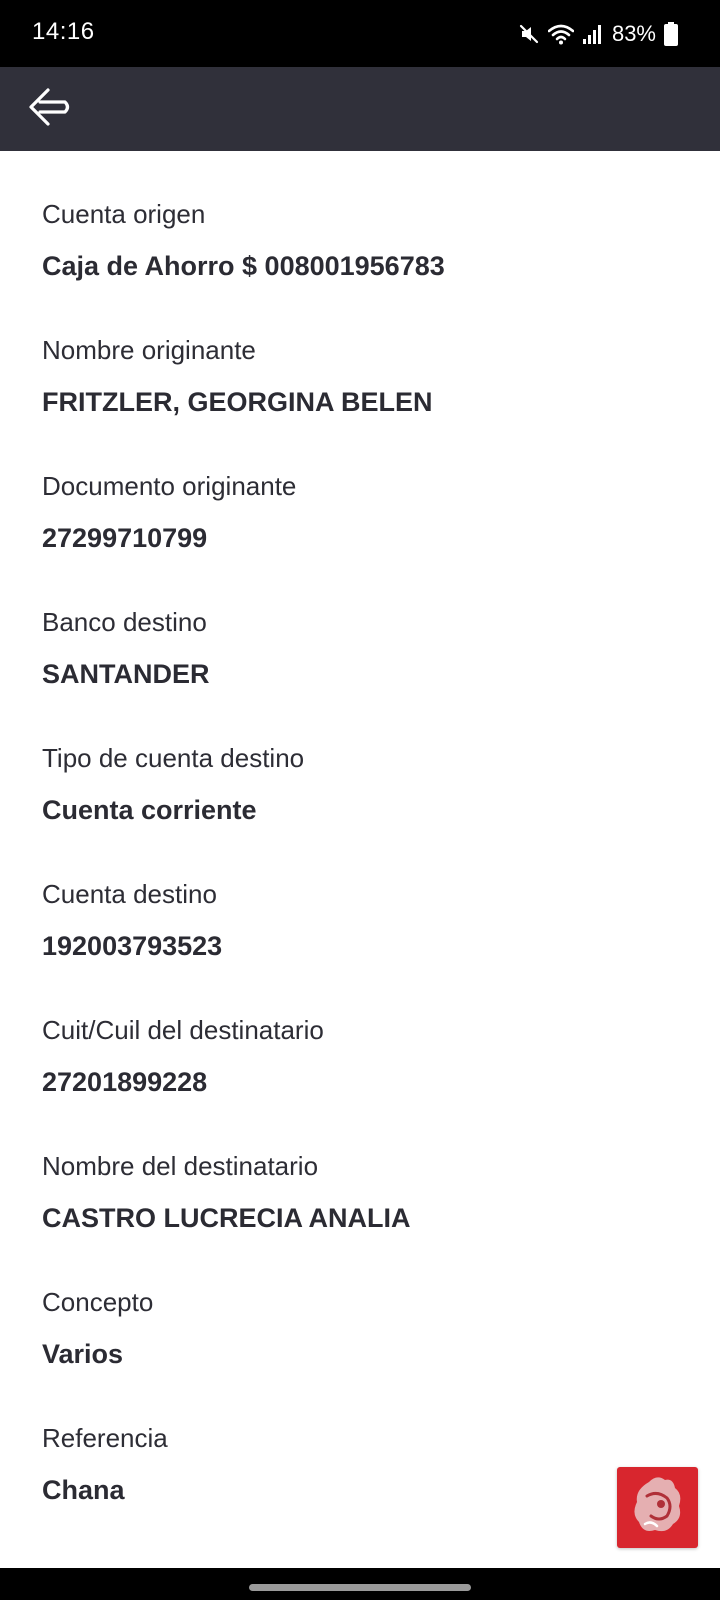 The image size is (720, 1600). What do you see at coordinates (226, 1218) in the screenshot?
I see `field-value: CASTRO LUCRECIA ANALIA` at bounding box center [226, 1218].